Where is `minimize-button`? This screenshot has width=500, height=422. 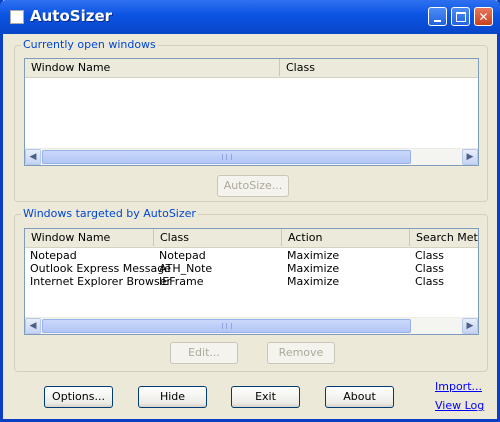
minimize-button is located at coordinates (437, 16).